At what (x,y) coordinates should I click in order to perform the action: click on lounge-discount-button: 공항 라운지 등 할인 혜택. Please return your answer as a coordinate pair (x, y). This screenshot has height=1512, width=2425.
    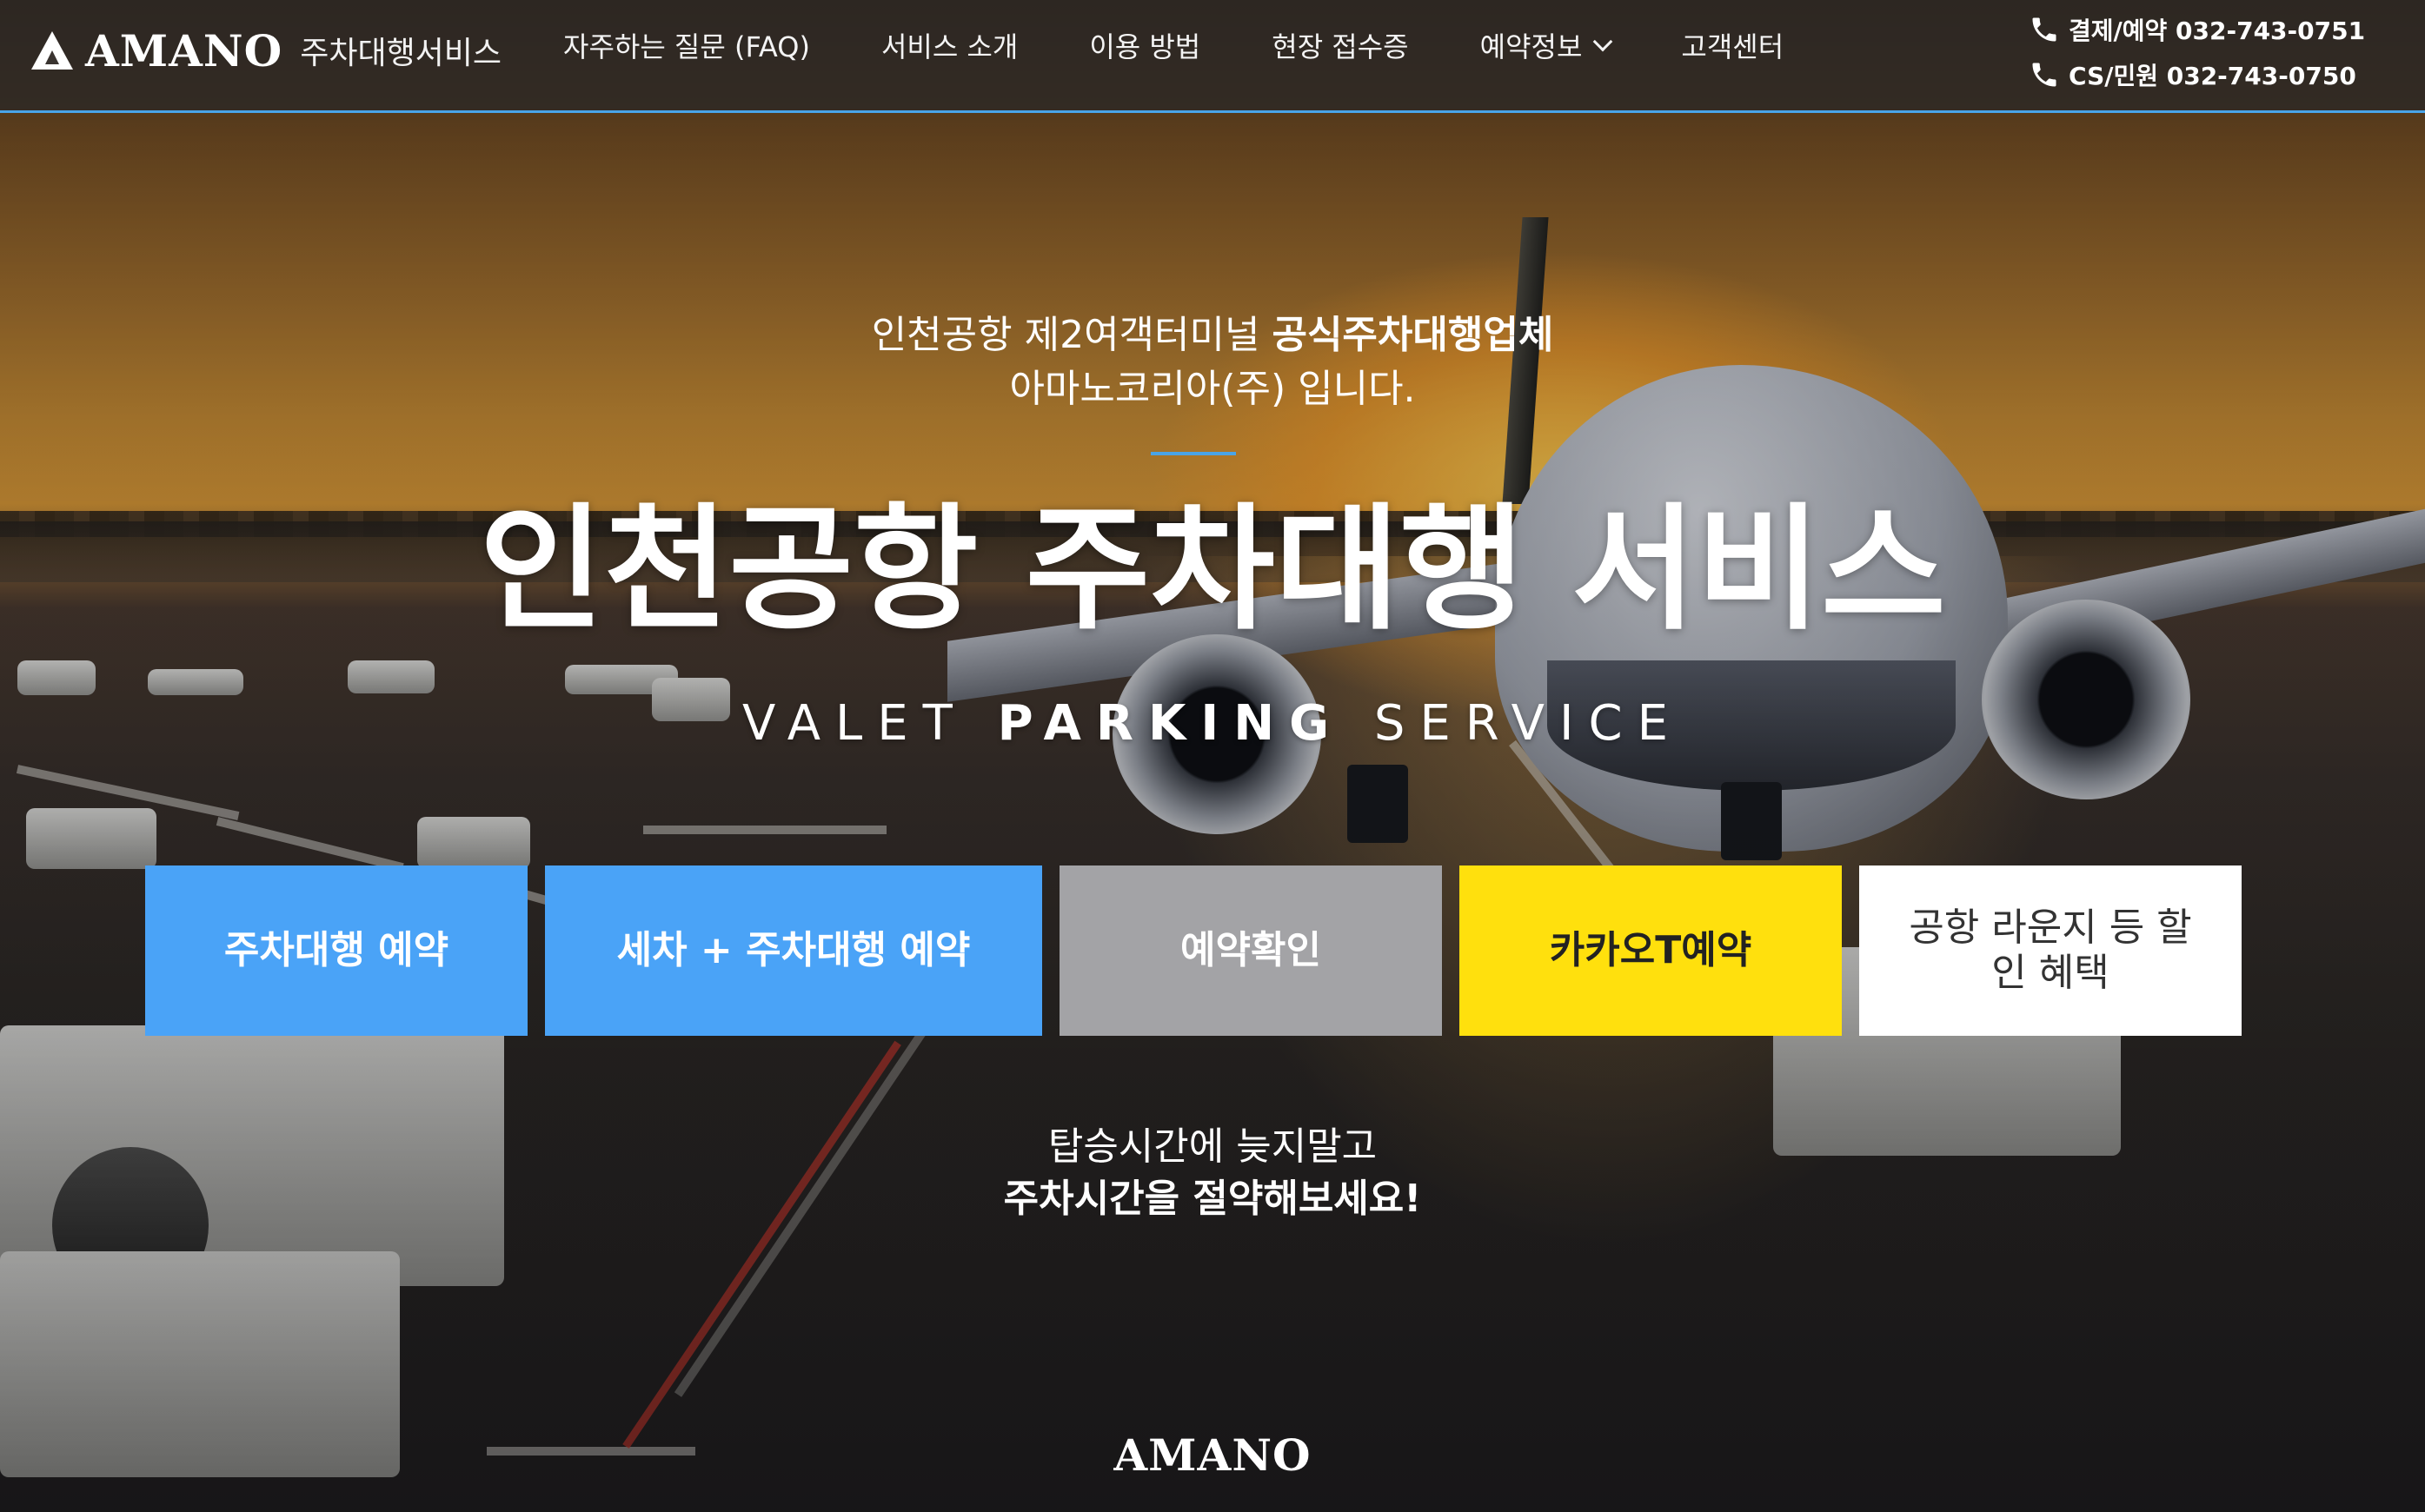
    Looking at the image, I should click on (2050, 950).